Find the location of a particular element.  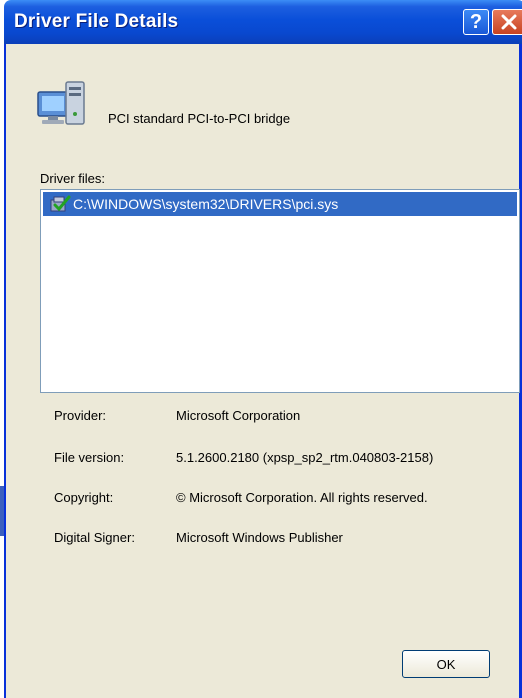

close-button is located at coordinates (507, 22).